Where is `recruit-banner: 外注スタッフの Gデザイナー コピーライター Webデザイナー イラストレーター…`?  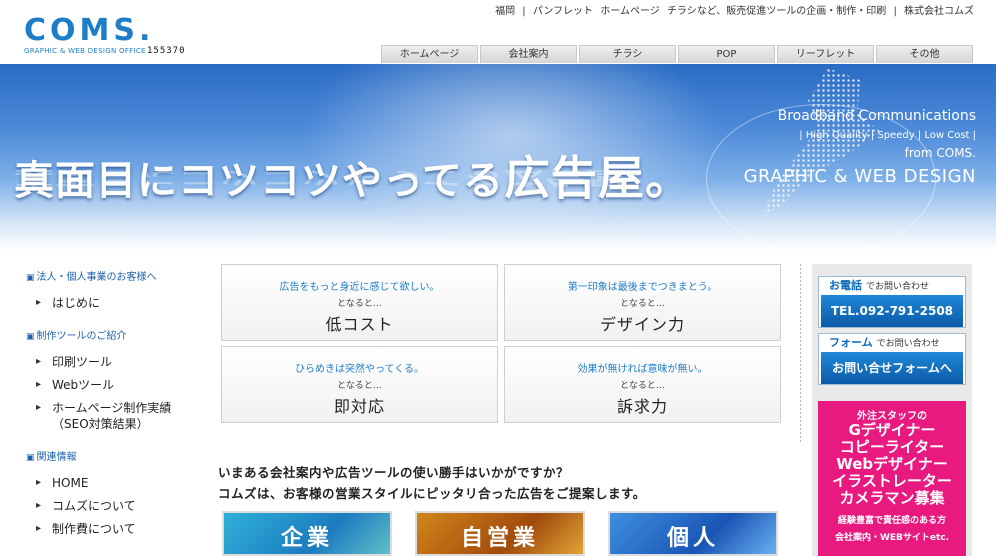 recruit-banner: 外注スタッフの Gデザイナー コピーライター Webデザイナー イラストレーター… is located at coordinates (892, 478).